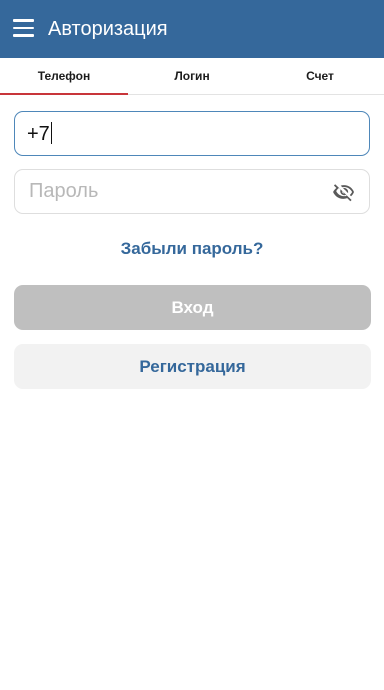 The height and width of the screenshot is (690, 384). Describe the element at coordinates (108, 29) in the screenshot. I see `page-title: Авторизация` at that location.